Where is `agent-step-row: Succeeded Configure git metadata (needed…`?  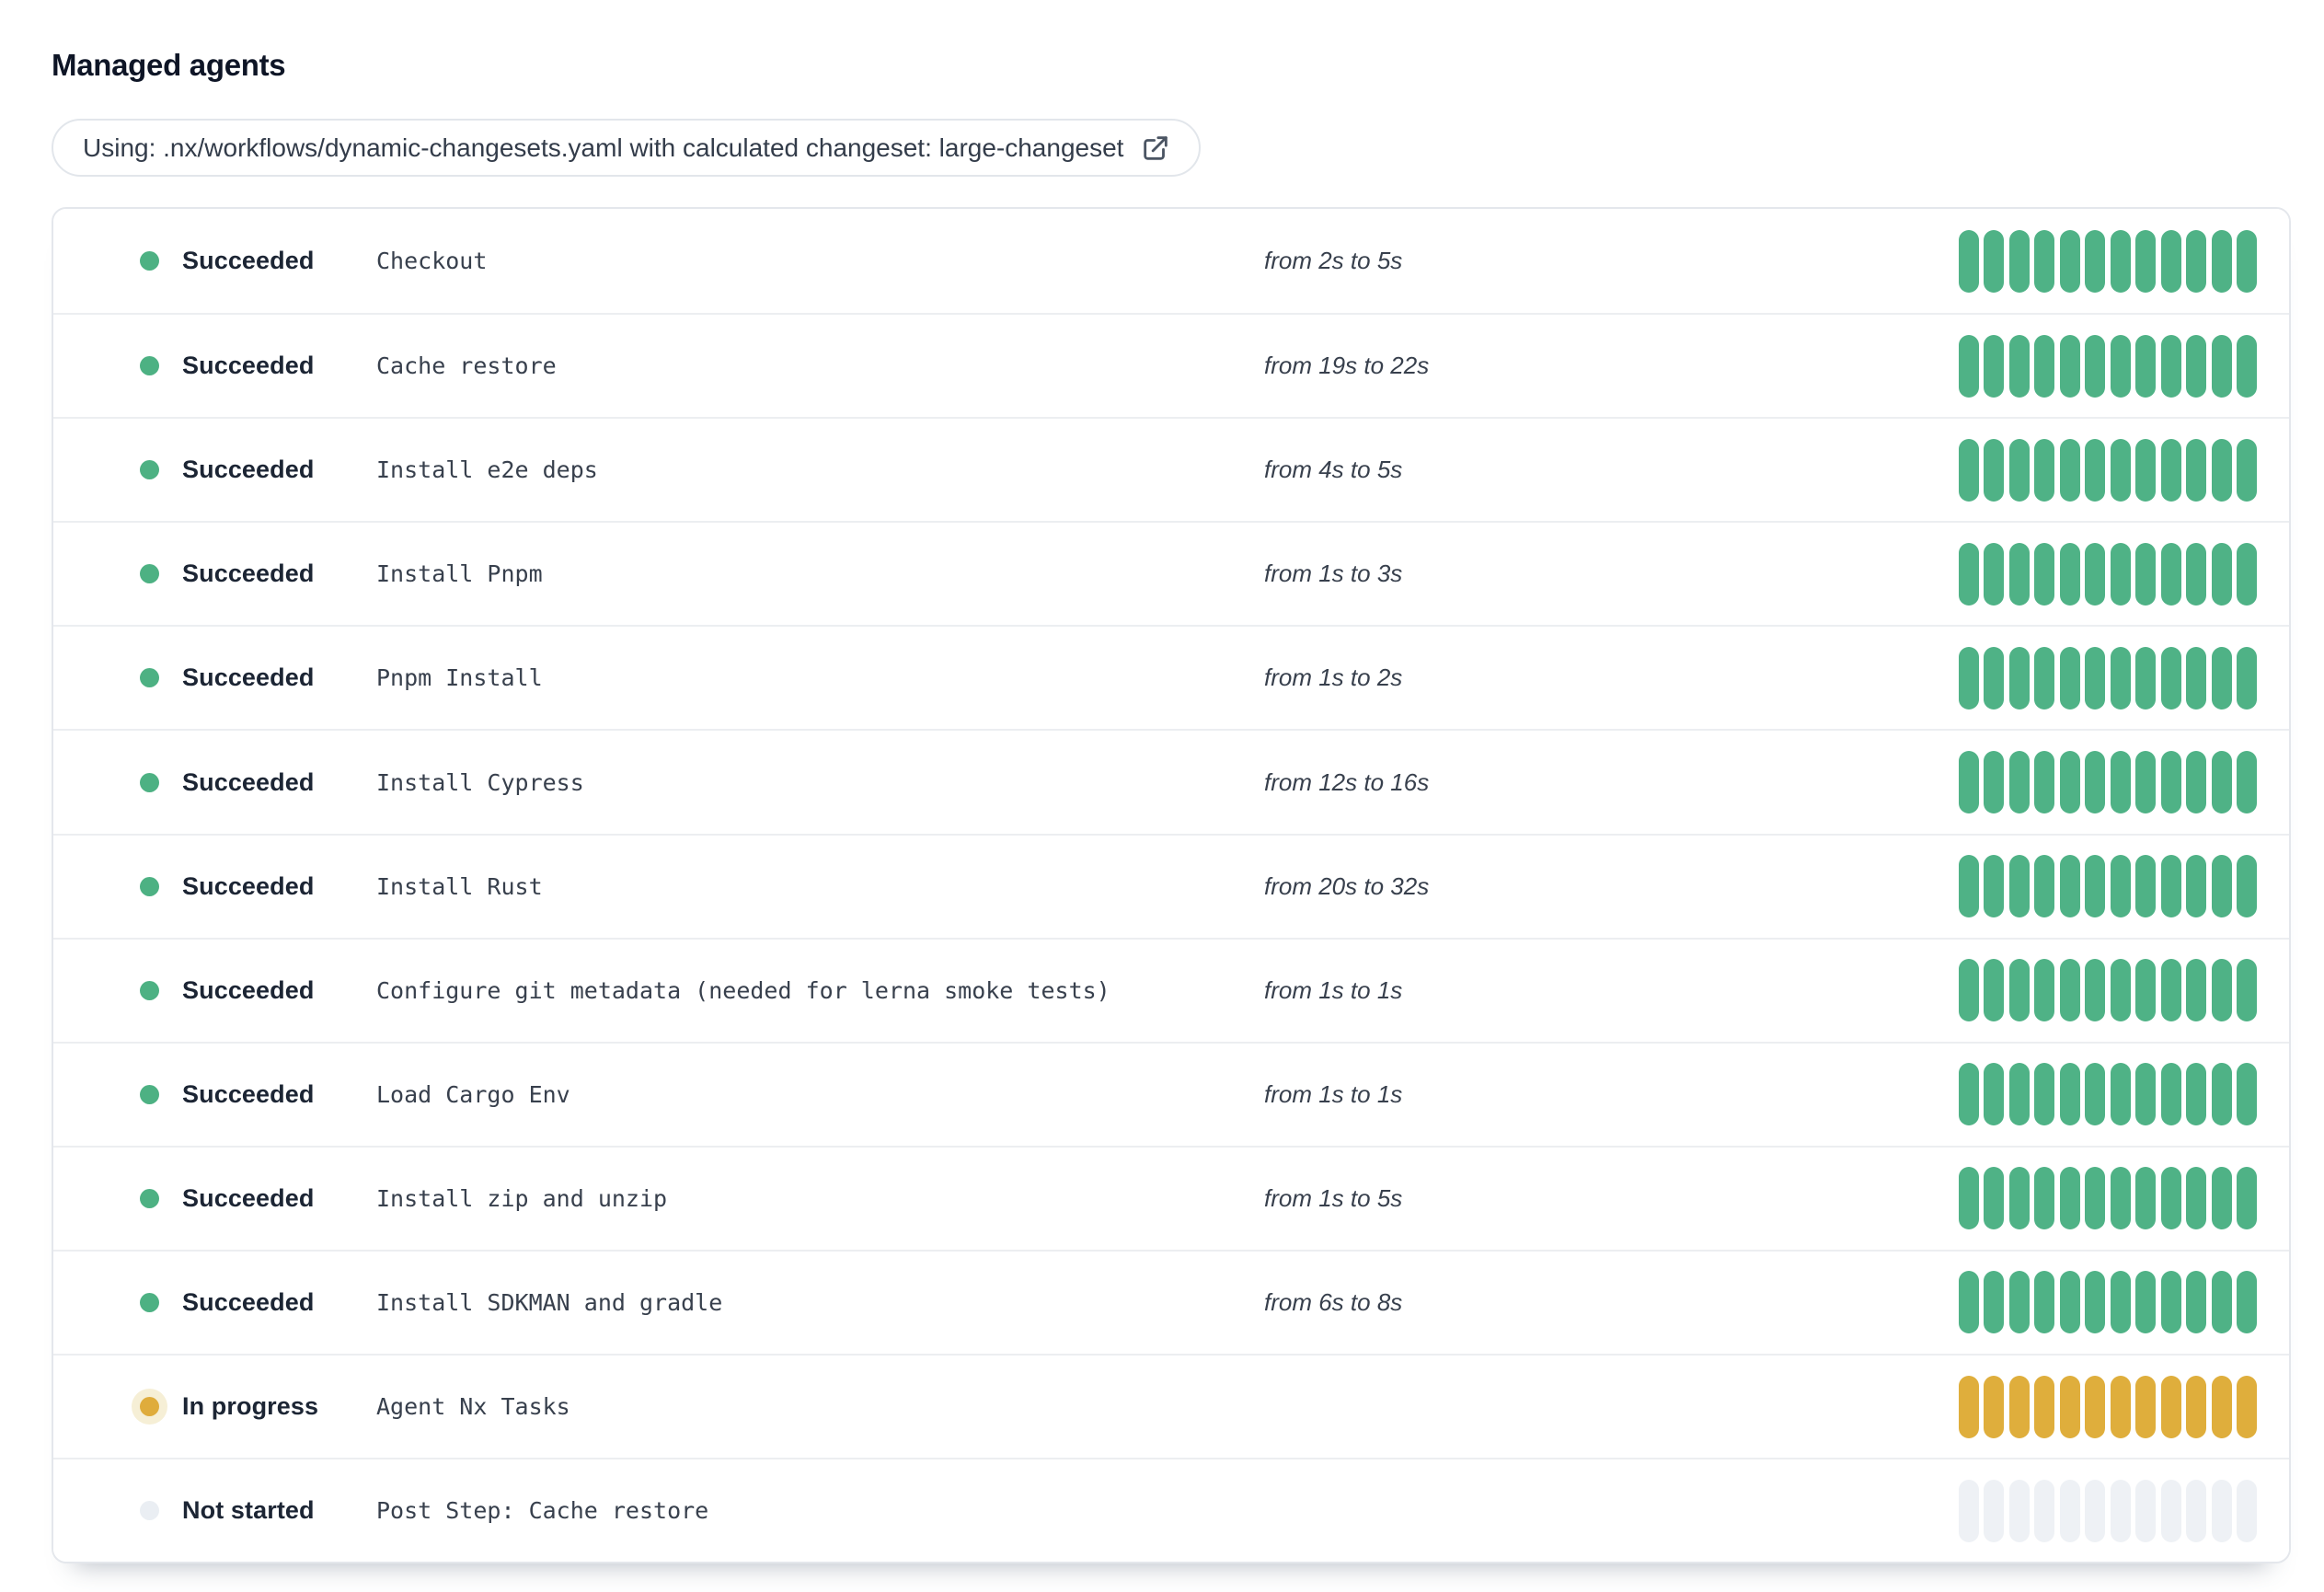 agent-step-row: Succeeded Configure git metadata (needed… is located at coordinates (1171, 989).